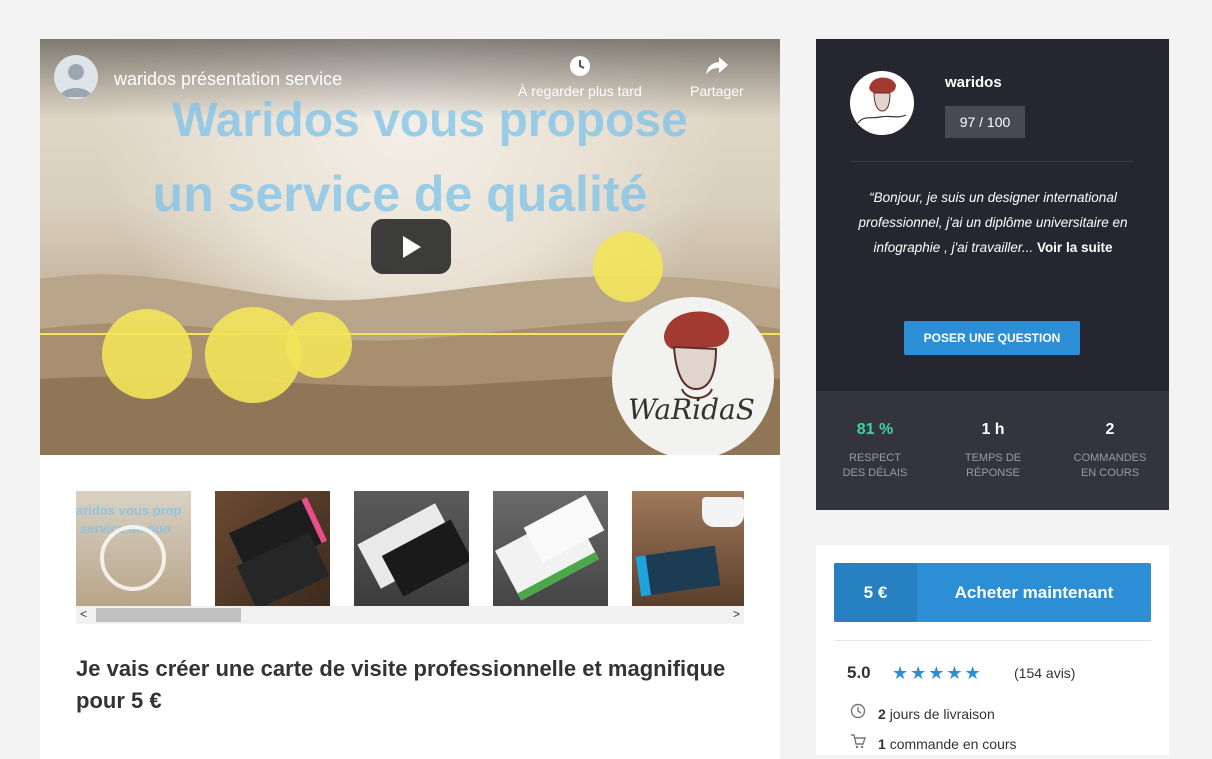  What do you see at coordinates (628, 267) in the screenshot?
I see `lightbulb-badge` at bounding box center [628, 267].